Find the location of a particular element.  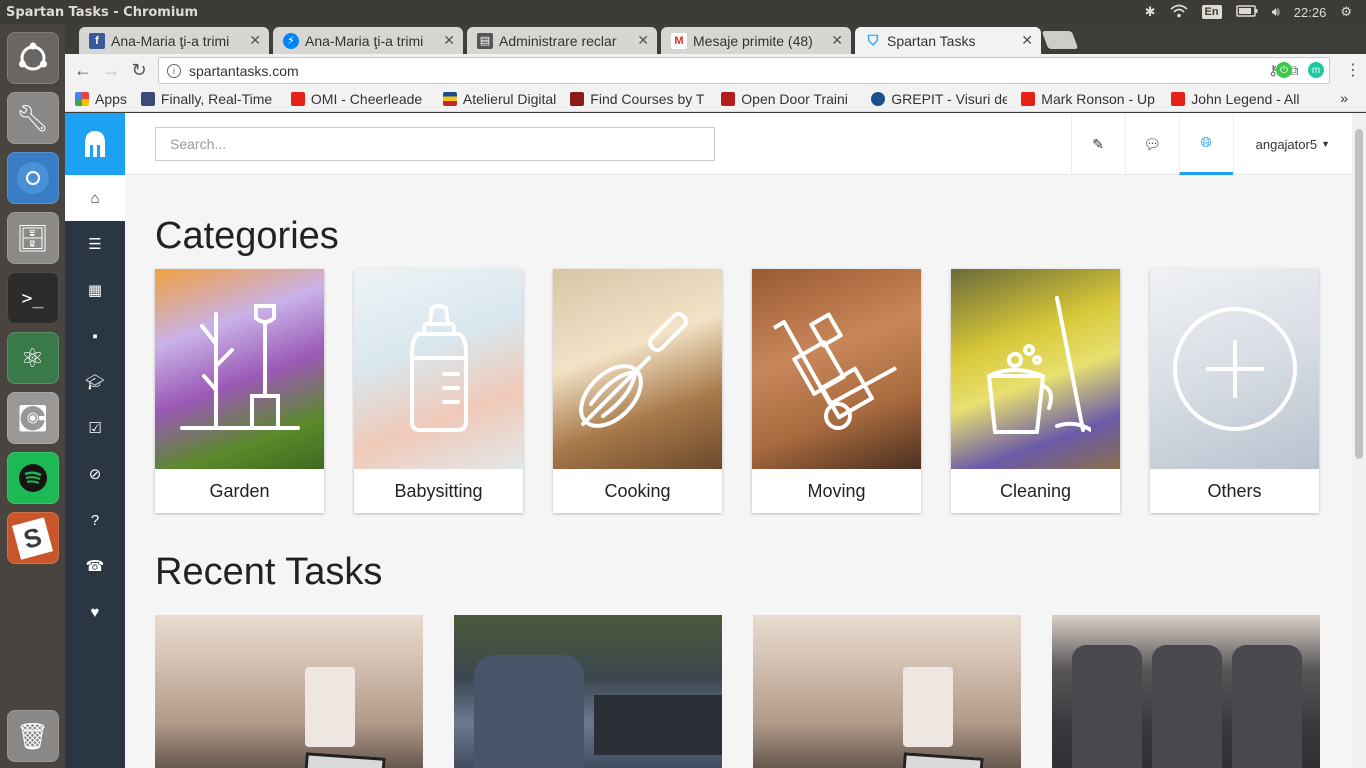

browser-toolbar: ← → ↻ i spartantasks.com ⚷ ⧉ ☆ ⏻ m ⋮ is located at coordinates (715, 70).